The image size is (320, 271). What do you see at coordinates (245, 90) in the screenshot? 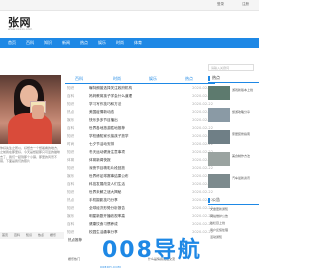
I see `thumbnail-title: 游戏新版本上线` at bounding box center [245, 90].